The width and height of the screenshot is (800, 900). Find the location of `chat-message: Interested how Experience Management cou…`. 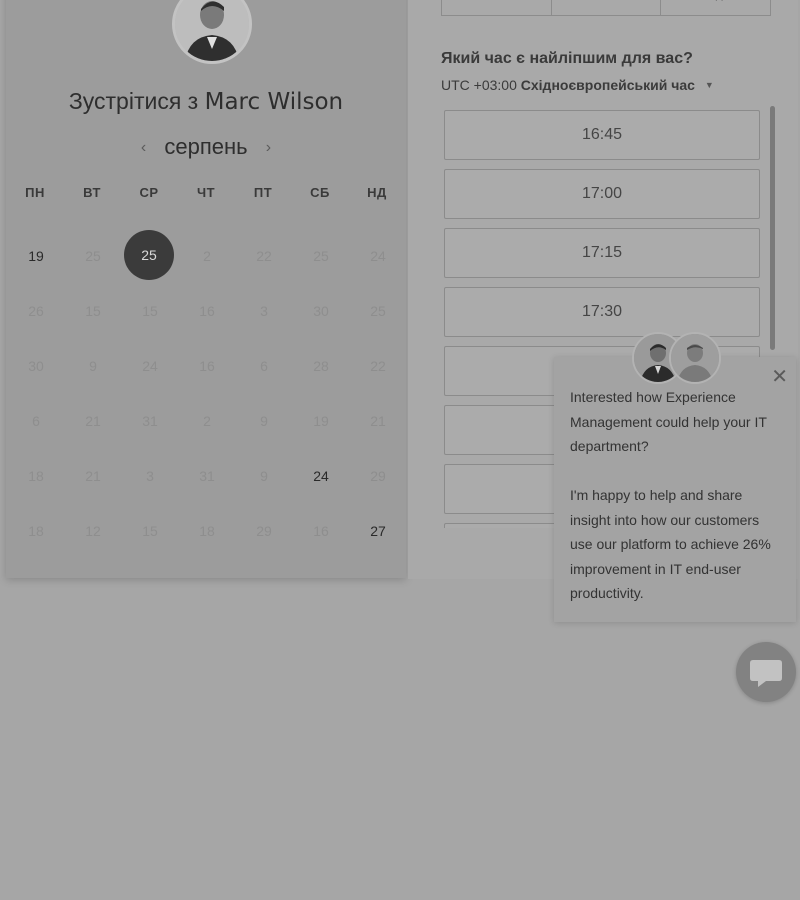

chat-message: Interested how Experience Management cou… is located at coordinates (676, 507).